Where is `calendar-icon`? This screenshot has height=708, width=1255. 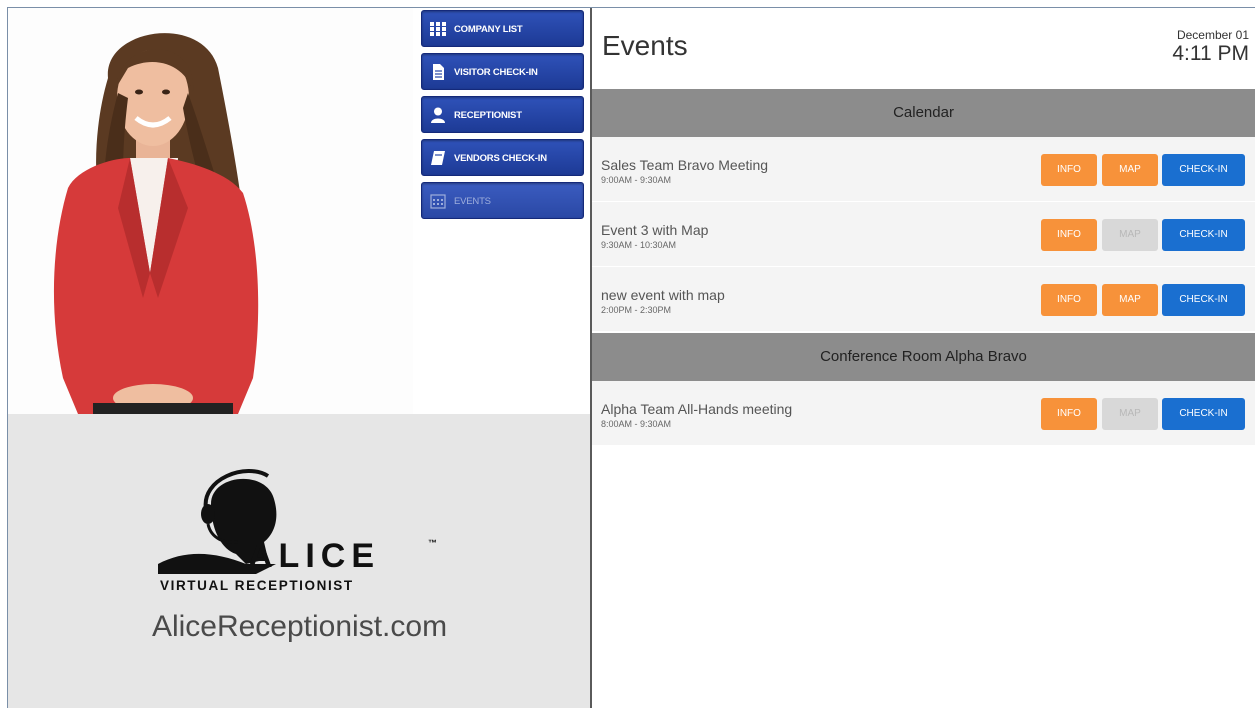
calendar-icon is located at coordinates (438, 201).